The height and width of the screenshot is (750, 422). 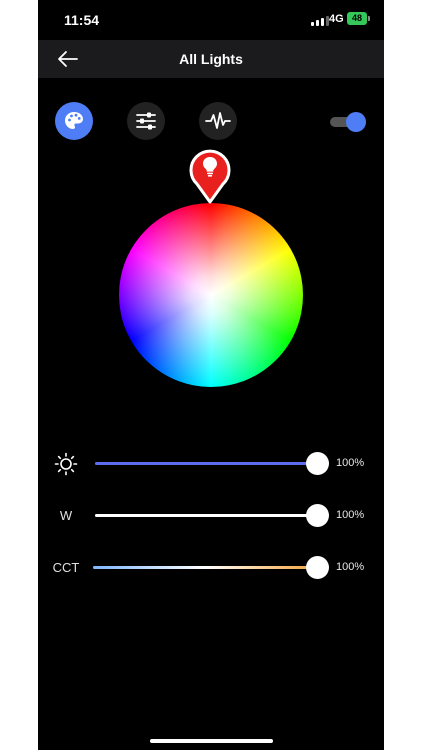 What do you see at coordinates (317, 567) in the screenshot?
I see `cct-slider-thumb` at bounding box center [317, 567].